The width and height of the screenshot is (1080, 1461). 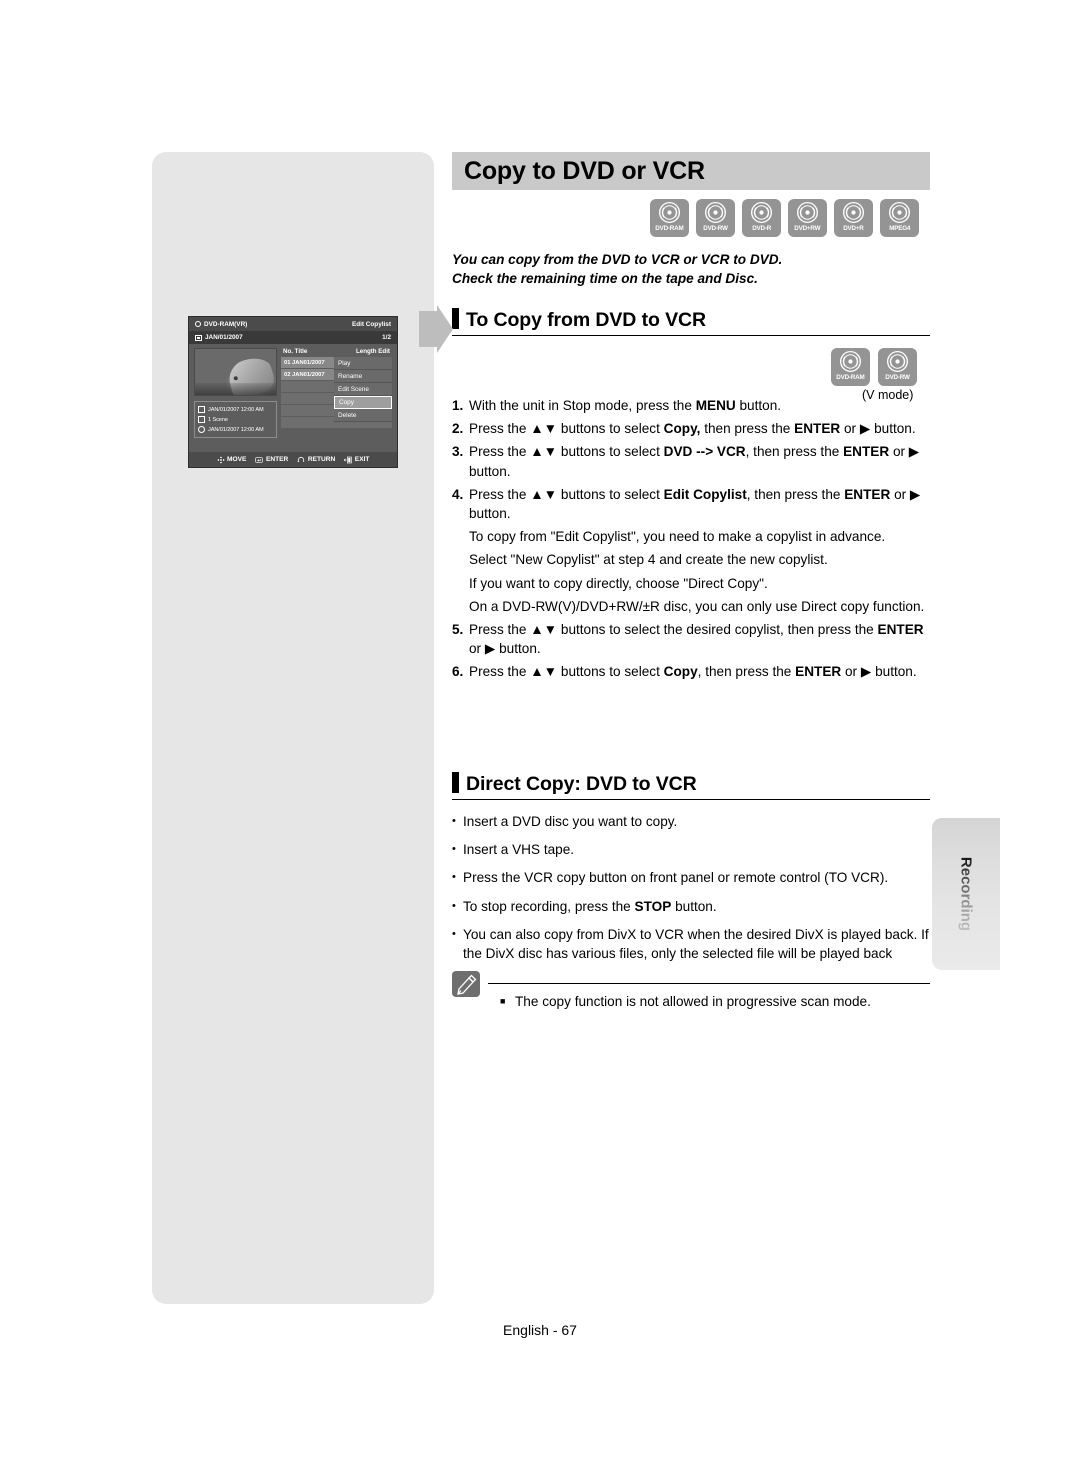 What do you see at coordinates (466, 984) in the screenshot?
I see `pencil-icon` at bounding box center [466, 984].